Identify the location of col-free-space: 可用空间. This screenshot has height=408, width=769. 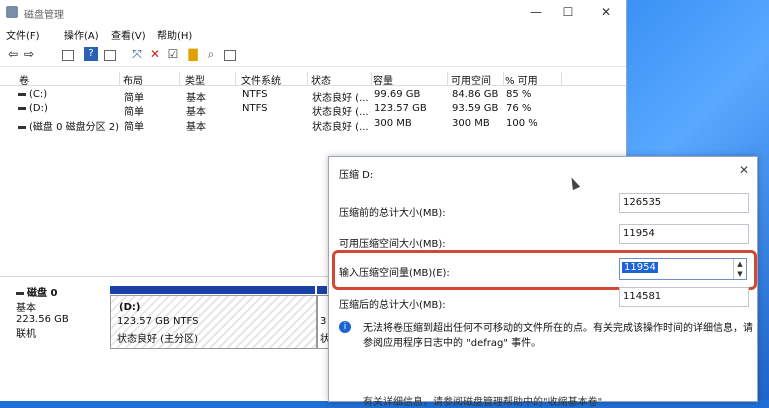
(476, 79).